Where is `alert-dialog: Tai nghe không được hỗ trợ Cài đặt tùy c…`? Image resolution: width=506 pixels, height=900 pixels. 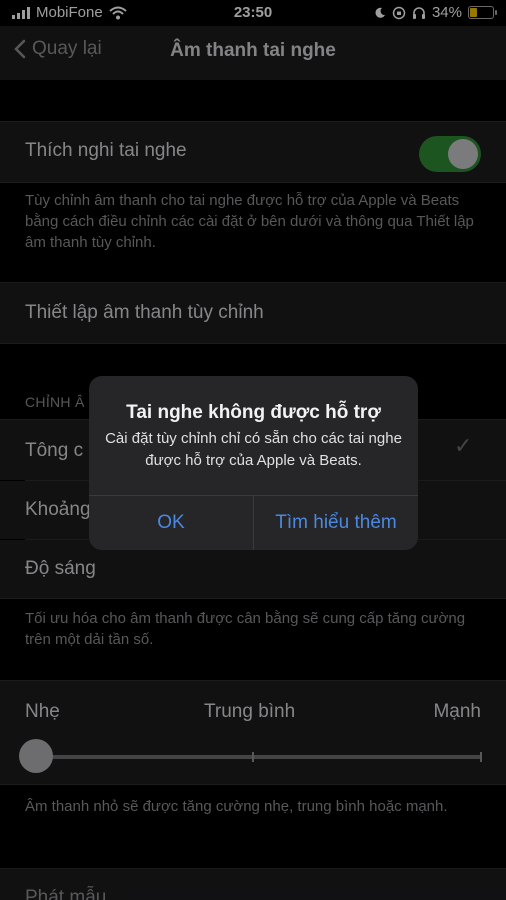
alert-dialog: Tai nghe không được hỗ trợ Cài đặt tùy c… is located at coordinates (253, 463).